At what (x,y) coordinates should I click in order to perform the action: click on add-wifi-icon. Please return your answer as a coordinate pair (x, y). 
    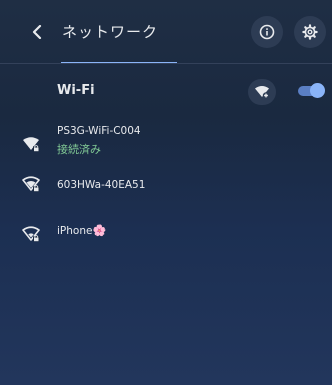
    Looking at the image, I should click on (262, 92).